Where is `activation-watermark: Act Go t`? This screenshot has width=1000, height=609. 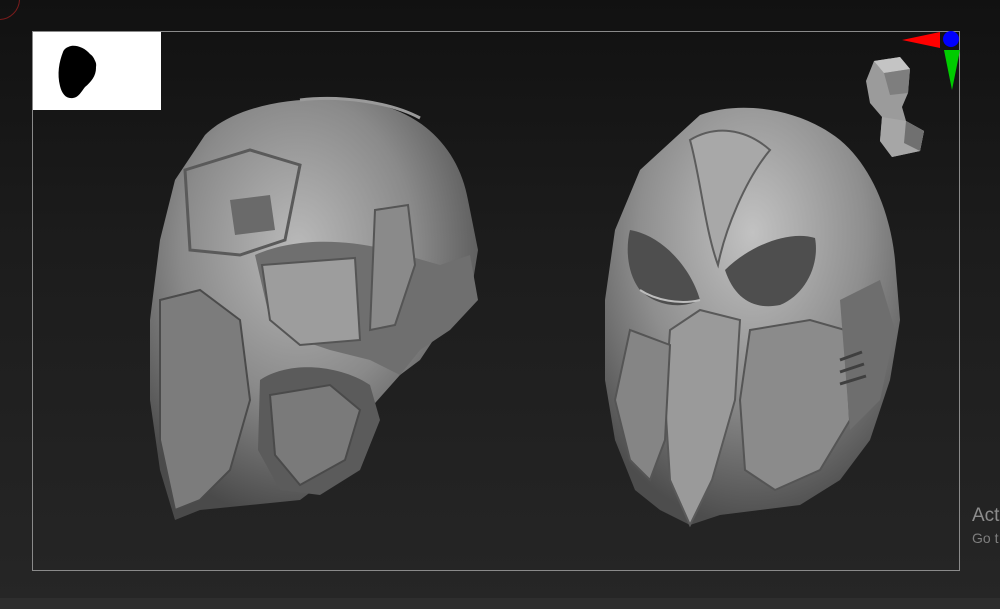 activation-watermark: Act Go t is located at coordinates (985, 525).